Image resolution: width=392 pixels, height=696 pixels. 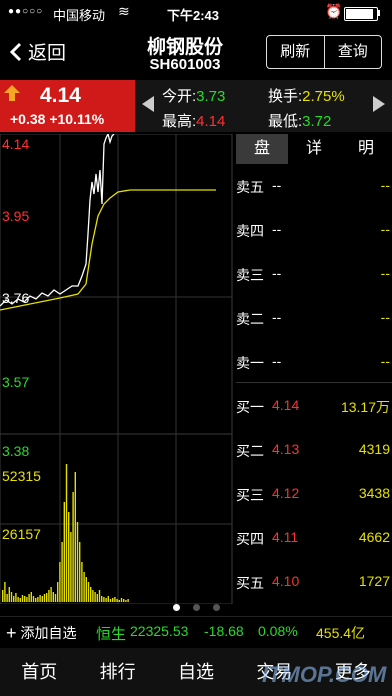 I want to click on refresh-button: 刷新, so click(x=296, y=52).